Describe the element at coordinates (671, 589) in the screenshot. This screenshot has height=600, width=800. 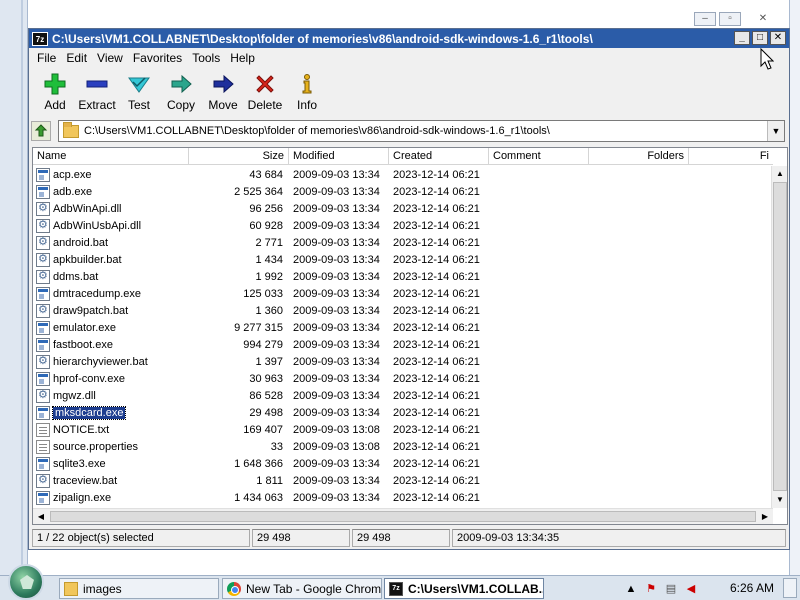
I see `network-icon: ▤` at that location.